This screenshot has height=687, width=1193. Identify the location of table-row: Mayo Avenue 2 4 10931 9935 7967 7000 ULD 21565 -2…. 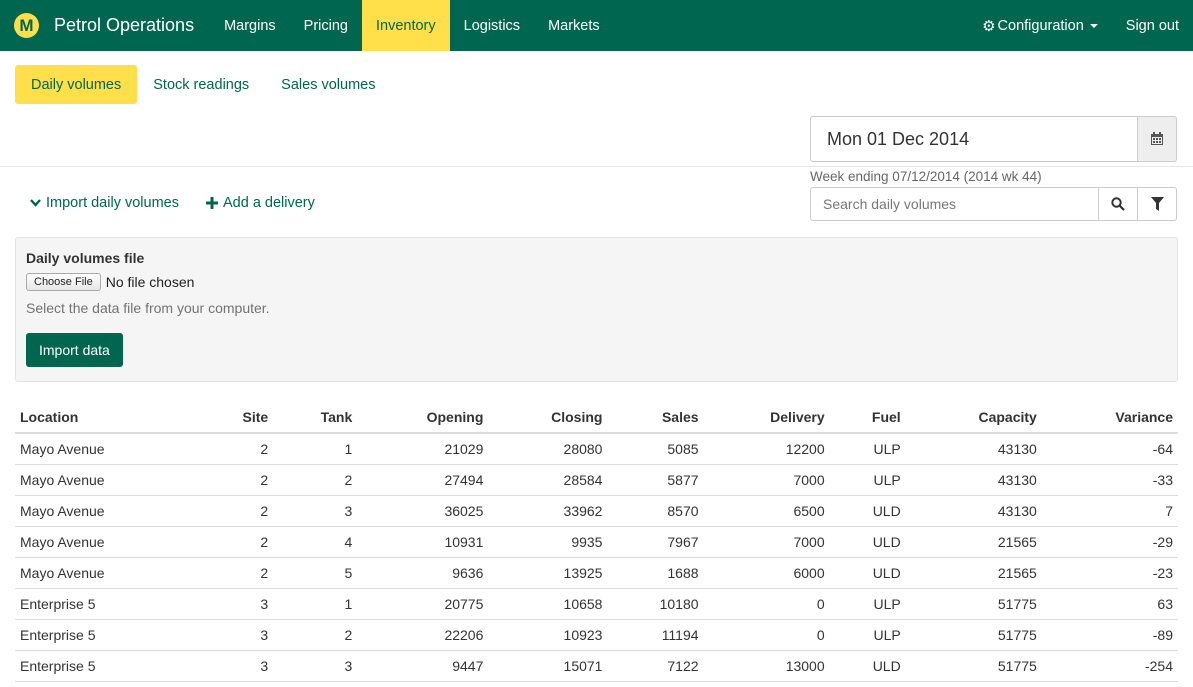
(596, 542).